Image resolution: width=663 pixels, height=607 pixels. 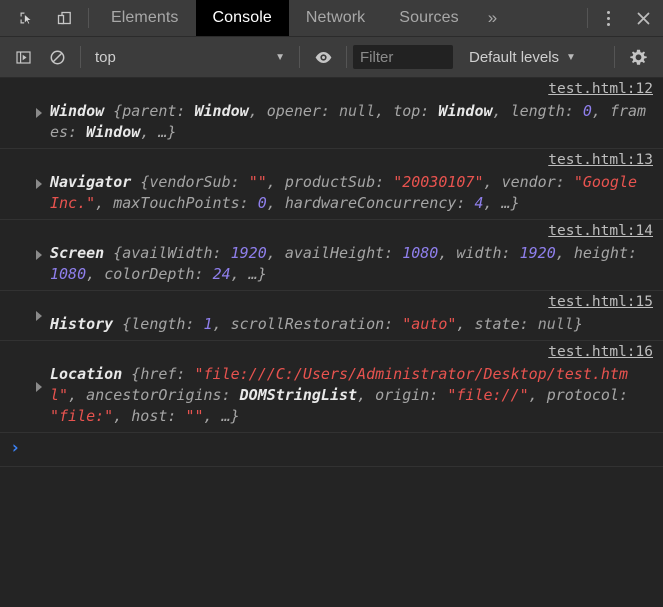 What do you see at coordinates (428, 18) in the screenshot?
I see `tab-sources: Sources` at bounding box center [428, 18].